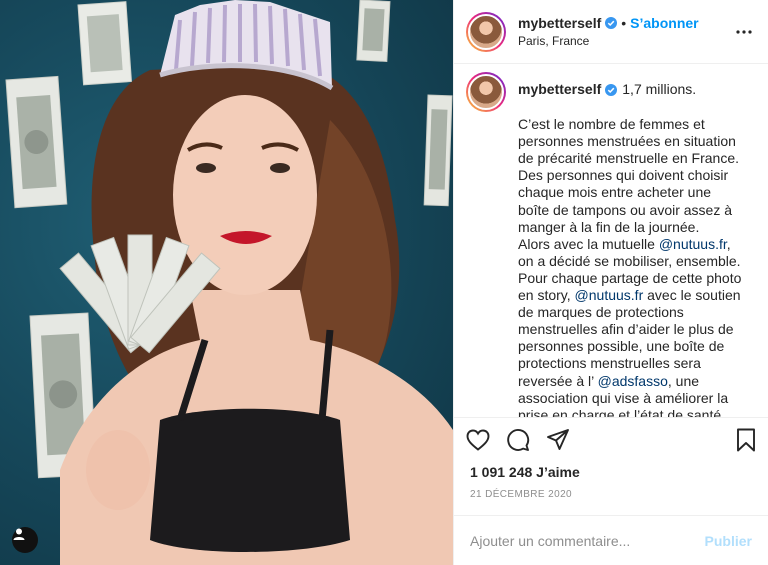 This screenshot has height=565, width=768. I want to click on black-top, so click(250, 480).